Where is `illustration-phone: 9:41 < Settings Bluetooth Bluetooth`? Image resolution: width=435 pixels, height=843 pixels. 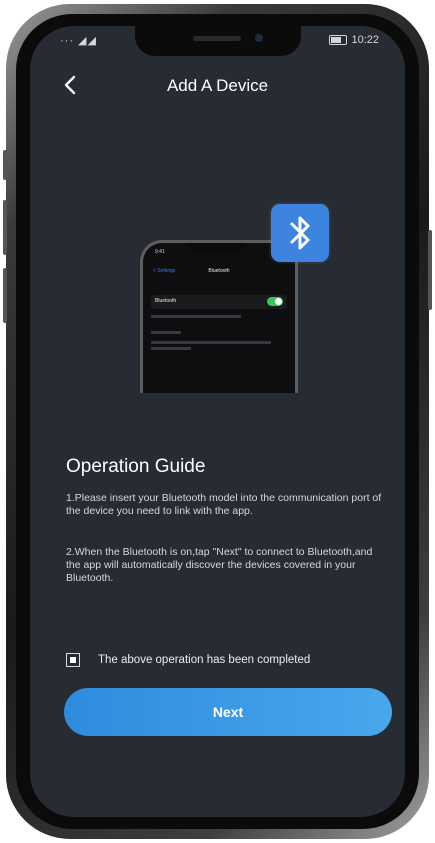 illustration-phone: 9:41 < Settings Bluetooth Bluetooth is located at coordinates (219, 316).